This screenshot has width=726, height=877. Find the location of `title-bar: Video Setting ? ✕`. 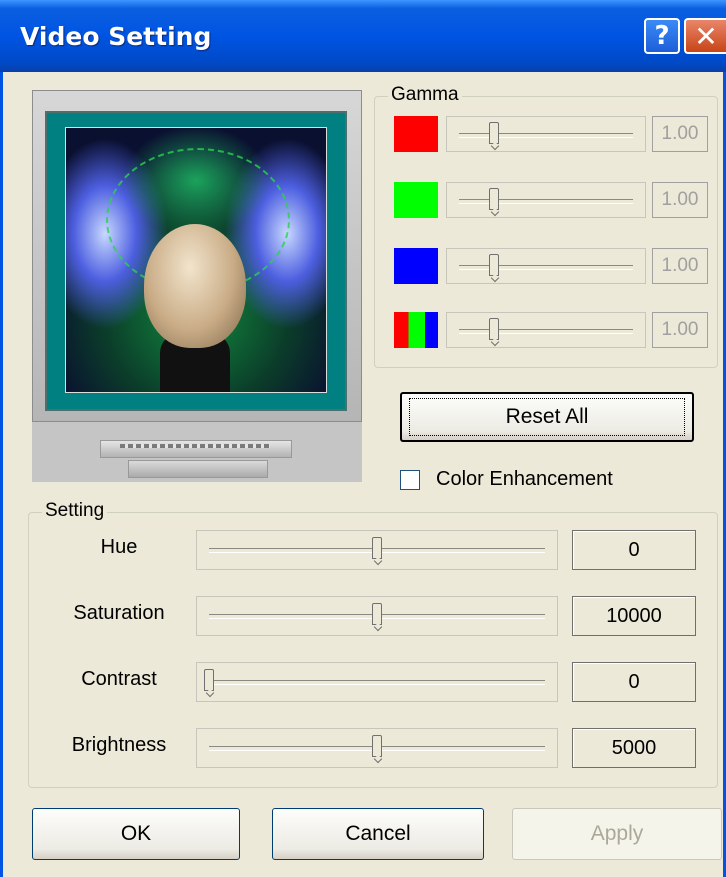

title-bar: Video Setting ? ✕ is located at coordinates (363, 36).